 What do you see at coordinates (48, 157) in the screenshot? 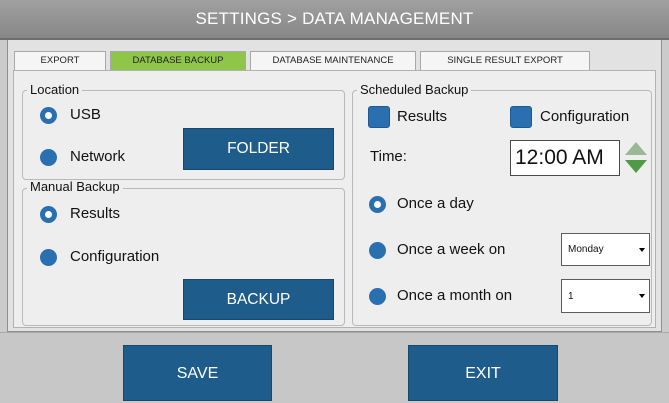
I see `network-radio` at bounding box center [48, 157].